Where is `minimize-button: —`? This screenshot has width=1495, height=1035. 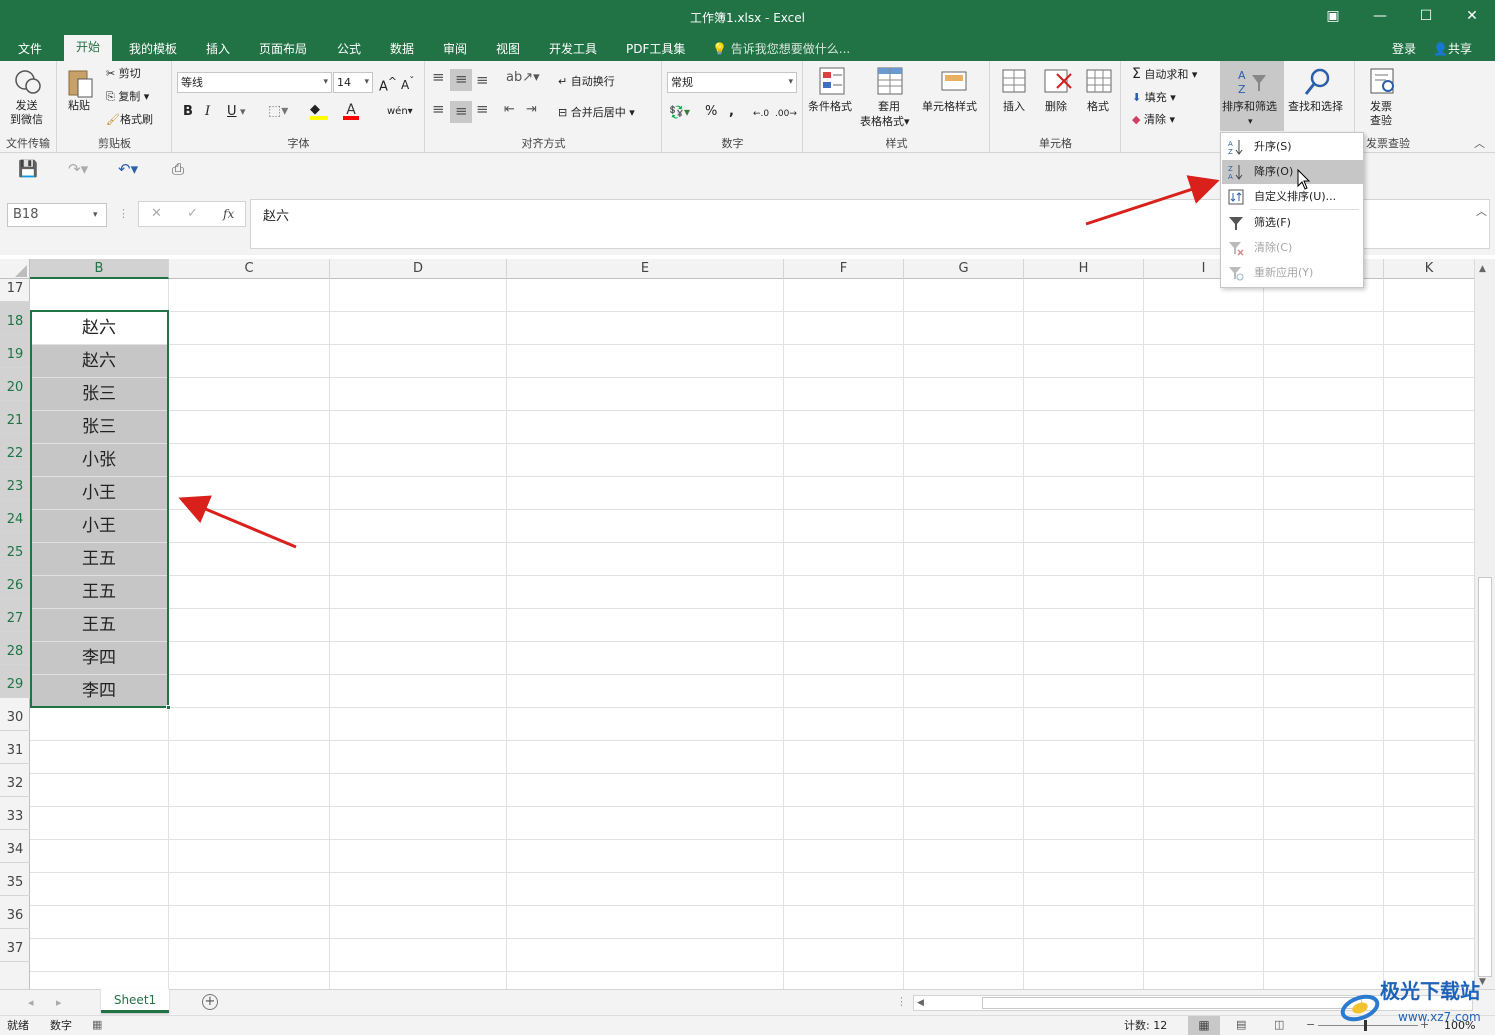
minimize-button: — is located at coordinates (1380, 16).